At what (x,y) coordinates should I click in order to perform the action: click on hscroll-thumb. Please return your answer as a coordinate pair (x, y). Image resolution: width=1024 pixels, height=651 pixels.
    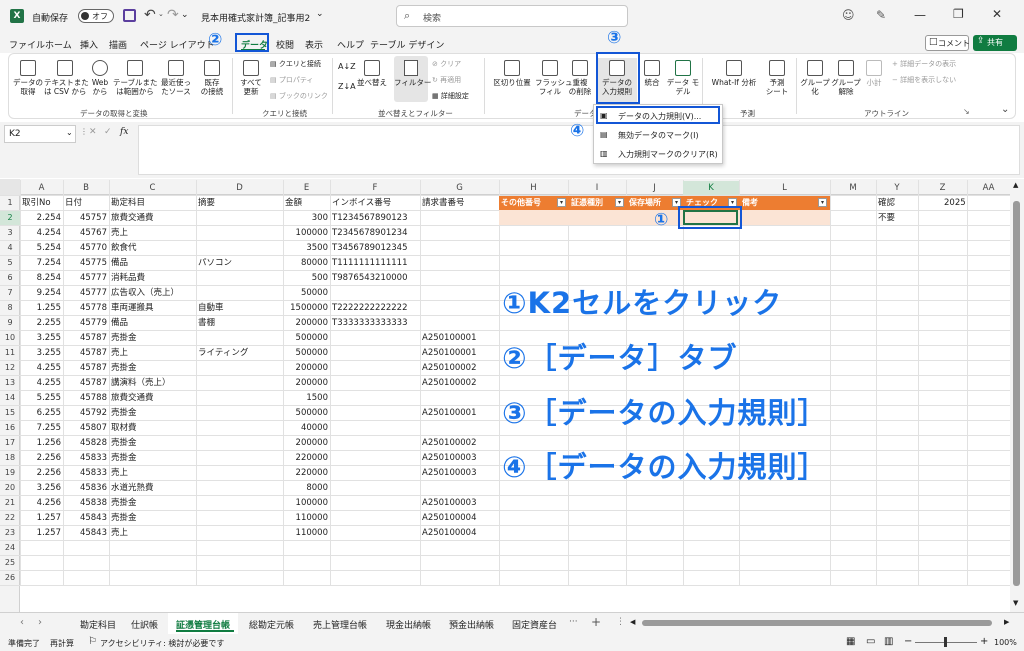
    Looking at the image, I should click on (817, 623).